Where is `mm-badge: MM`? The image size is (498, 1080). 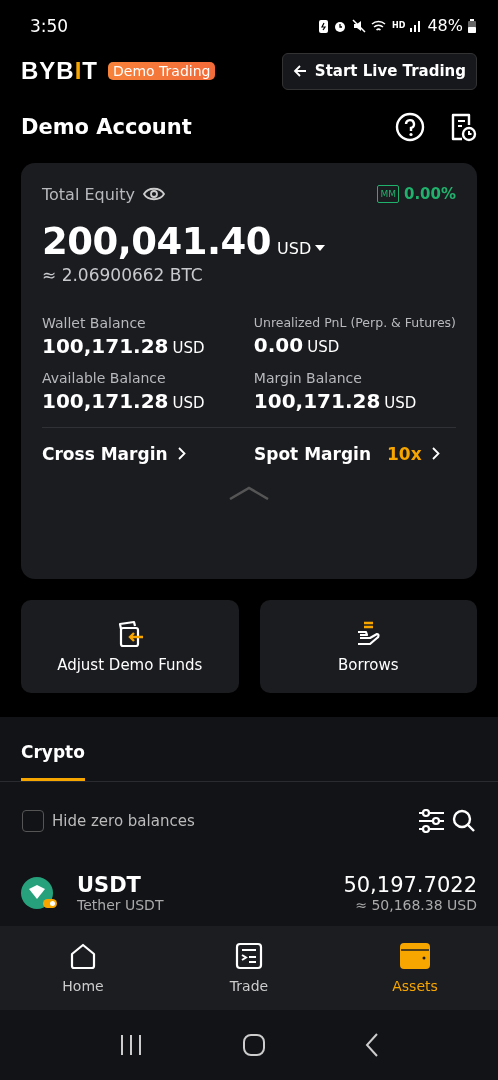
mm-badge: MM is located at coordinates (388, 194).